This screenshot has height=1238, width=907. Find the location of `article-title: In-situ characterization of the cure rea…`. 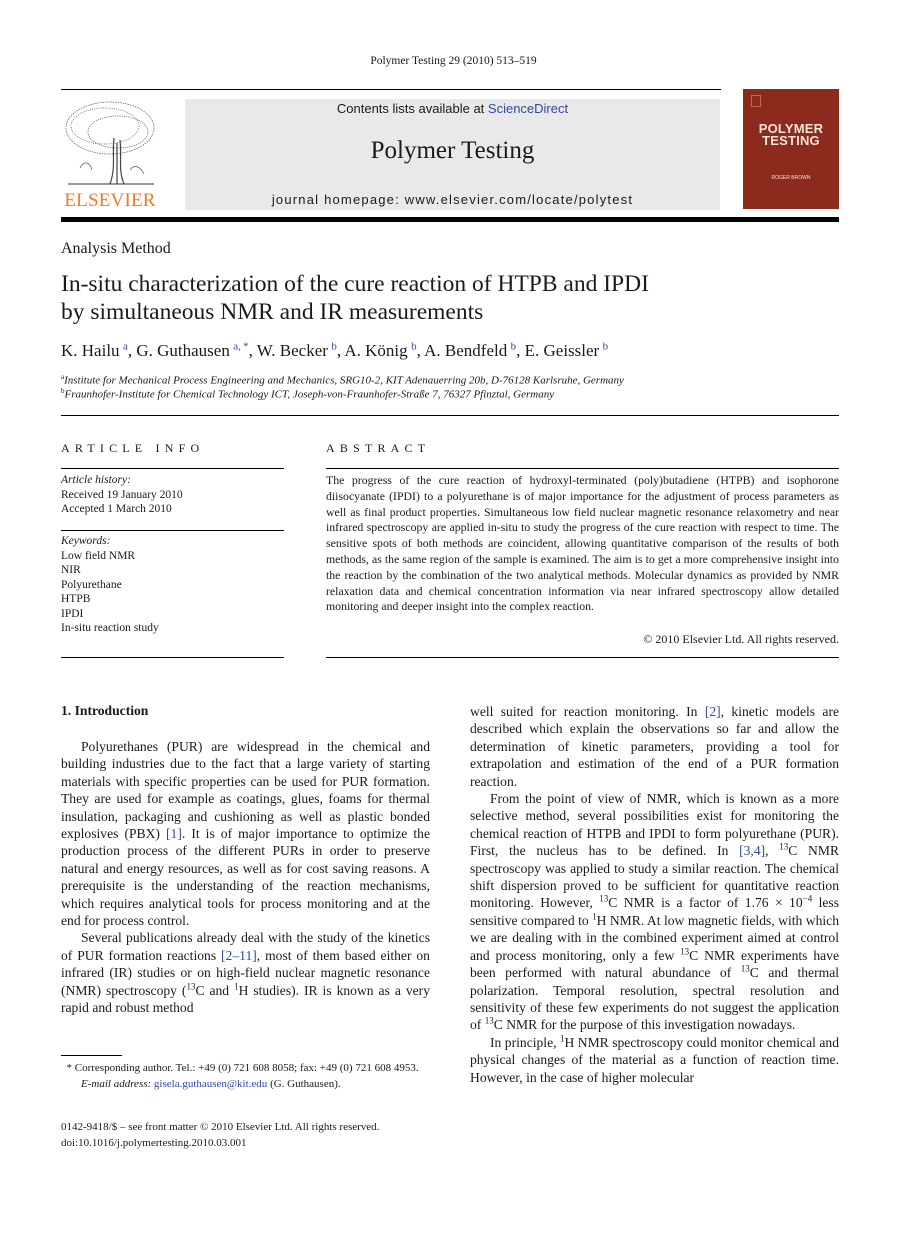

article-title: In-situ characterization of the cure rea… is located at coordinates (441, 298).